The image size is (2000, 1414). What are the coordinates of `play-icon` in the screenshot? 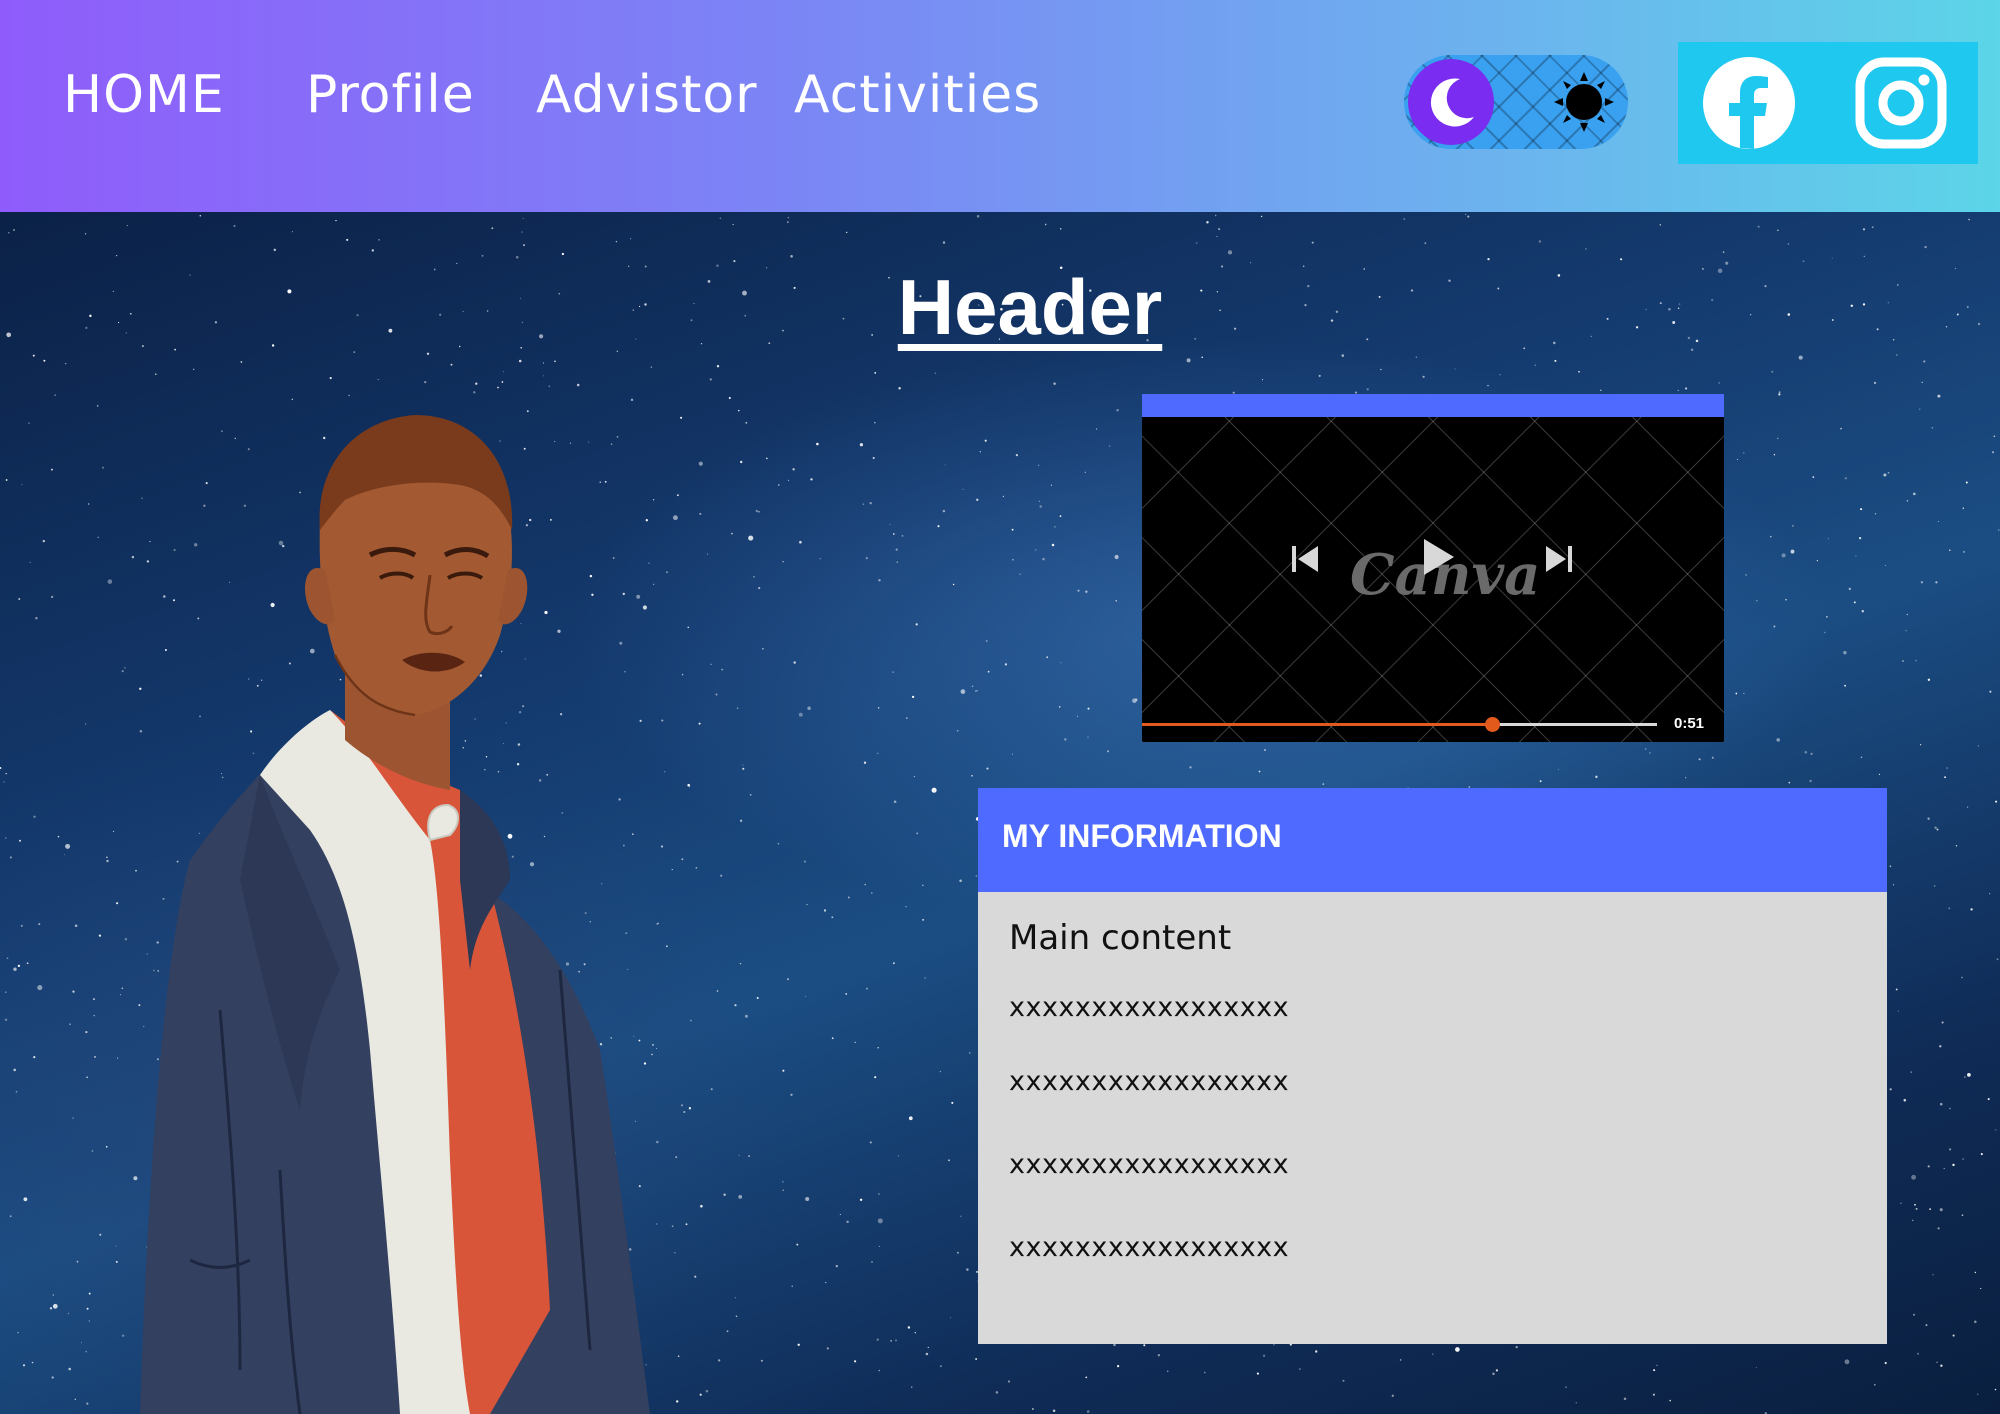 It's located at (1438, 559).